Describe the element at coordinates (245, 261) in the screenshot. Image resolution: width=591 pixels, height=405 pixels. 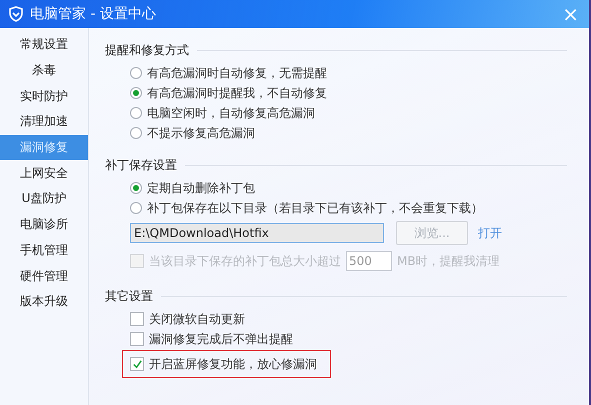
I see `option-label: 当该目录下保存的补丁包总大小超过` at that location.